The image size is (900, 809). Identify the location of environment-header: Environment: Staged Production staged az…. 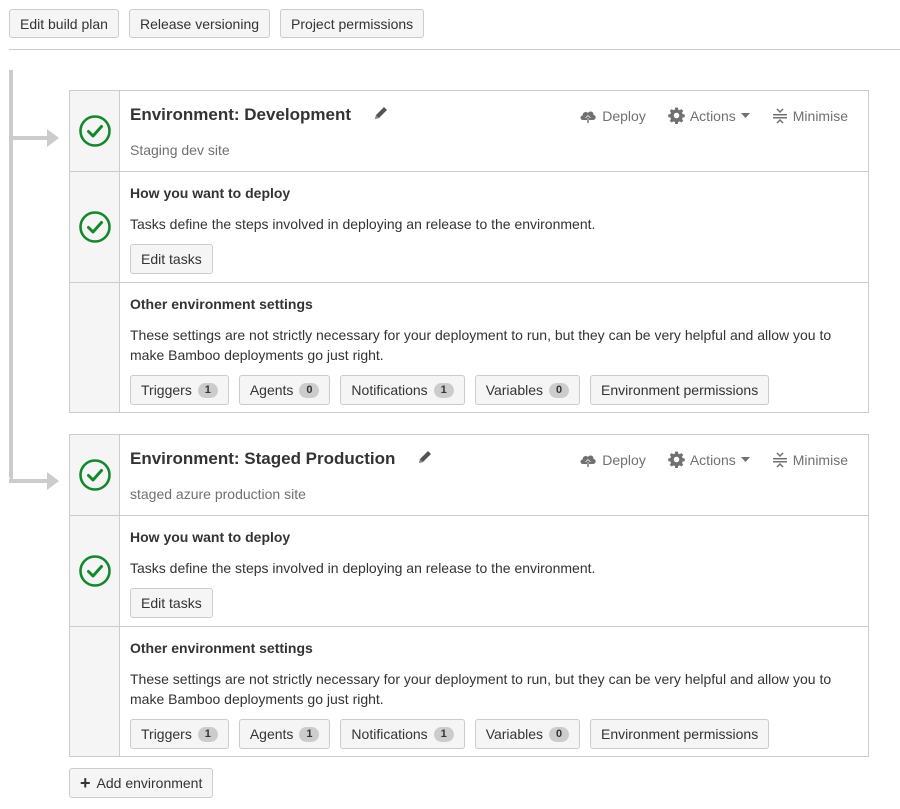
(469, 475).